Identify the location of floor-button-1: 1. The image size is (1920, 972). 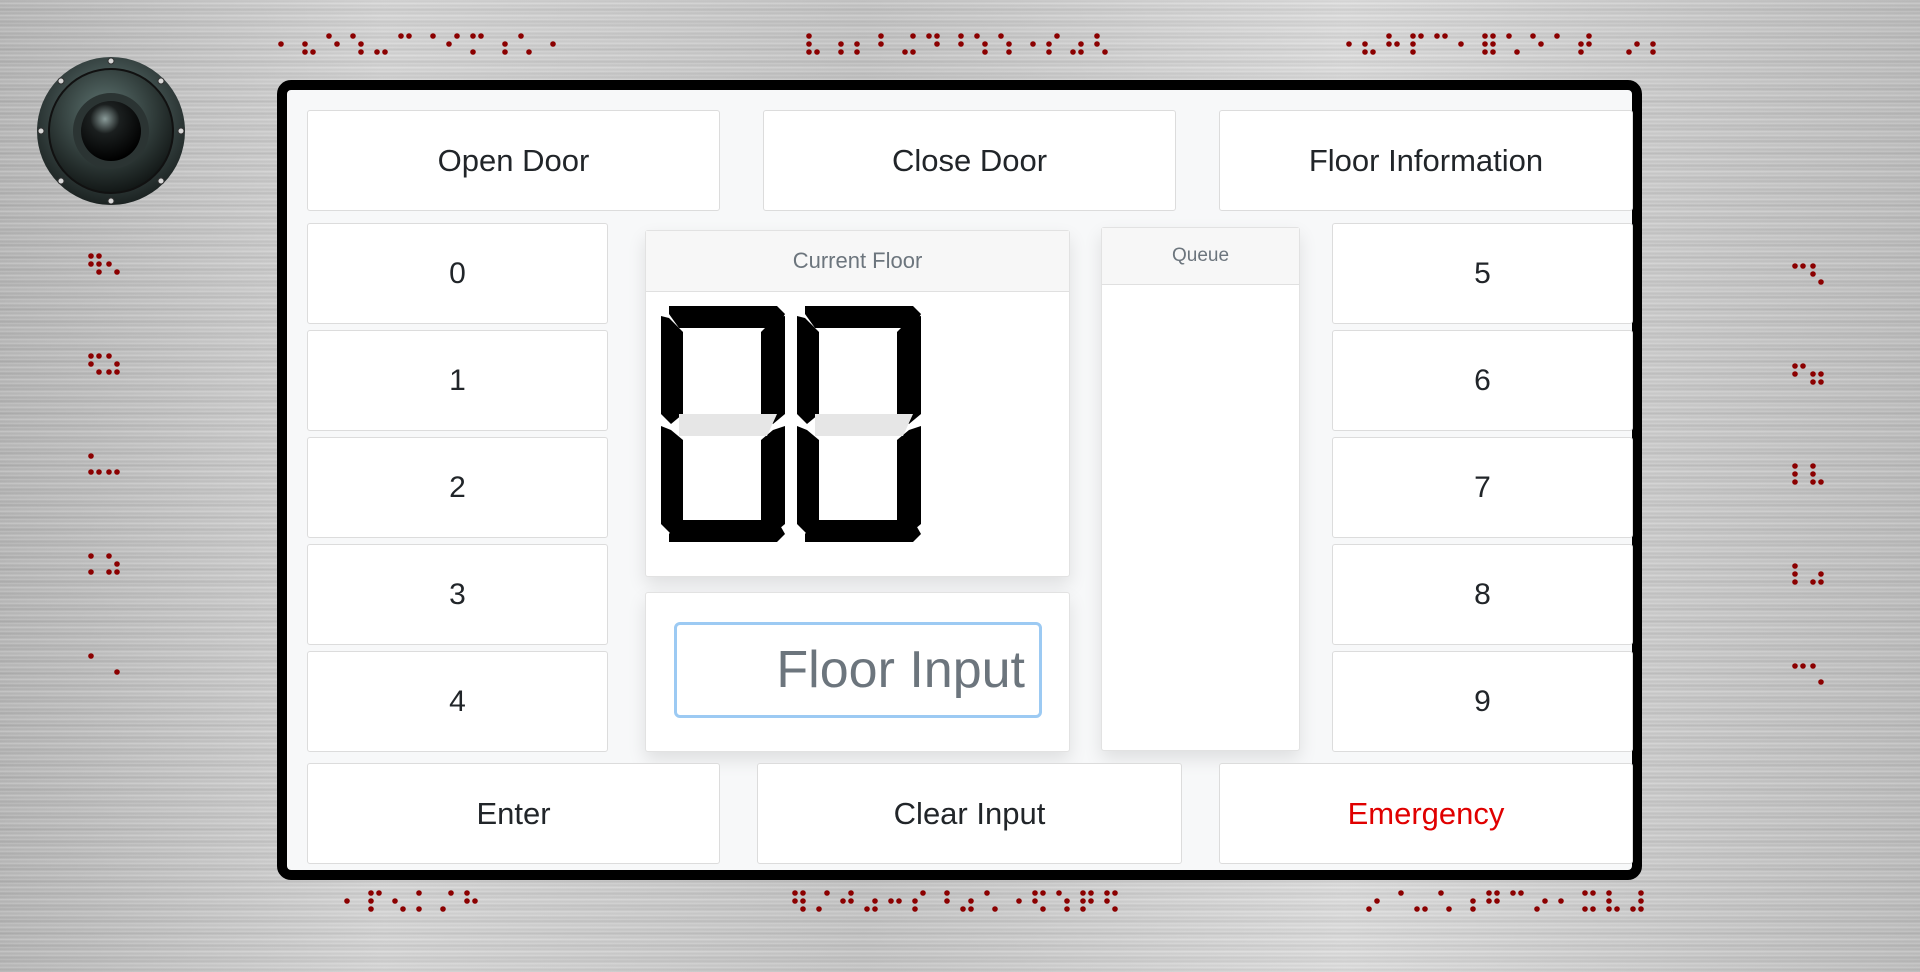
(457, 380).